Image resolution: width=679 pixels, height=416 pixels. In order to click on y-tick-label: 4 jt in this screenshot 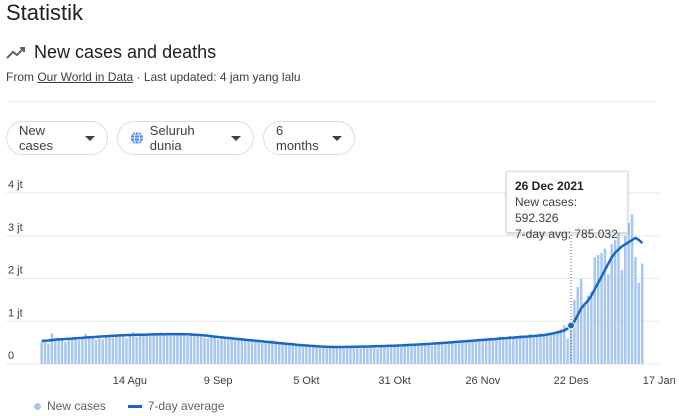, I will do `click(15, 185)`.